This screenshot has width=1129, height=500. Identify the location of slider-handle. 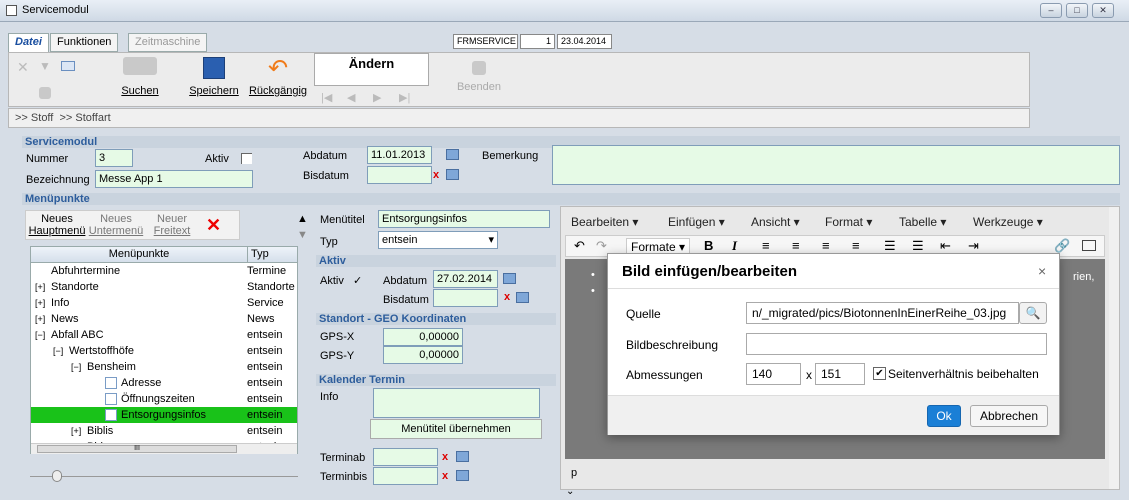
(57, 476).